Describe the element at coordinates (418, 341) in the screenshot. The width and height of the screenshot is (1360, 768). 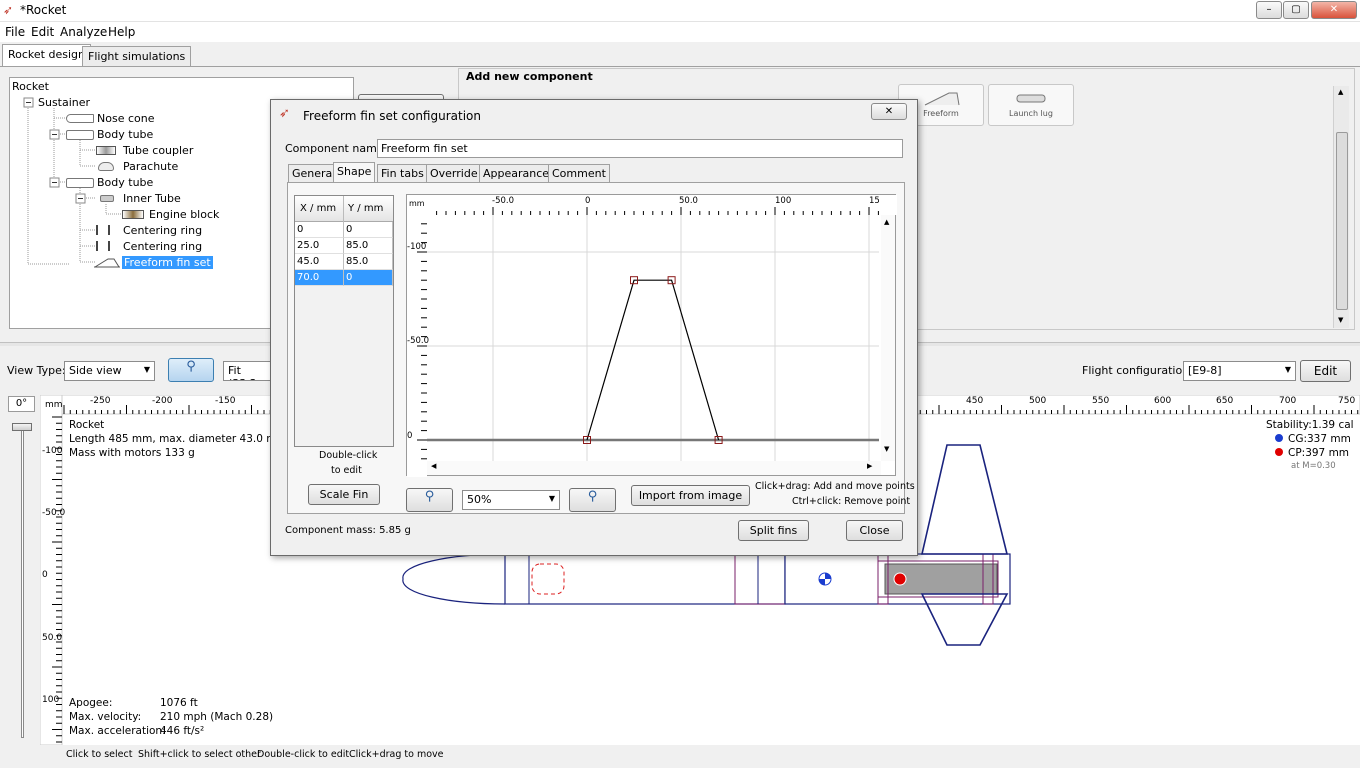
I see `plot-y-label: -50.0` at that location.